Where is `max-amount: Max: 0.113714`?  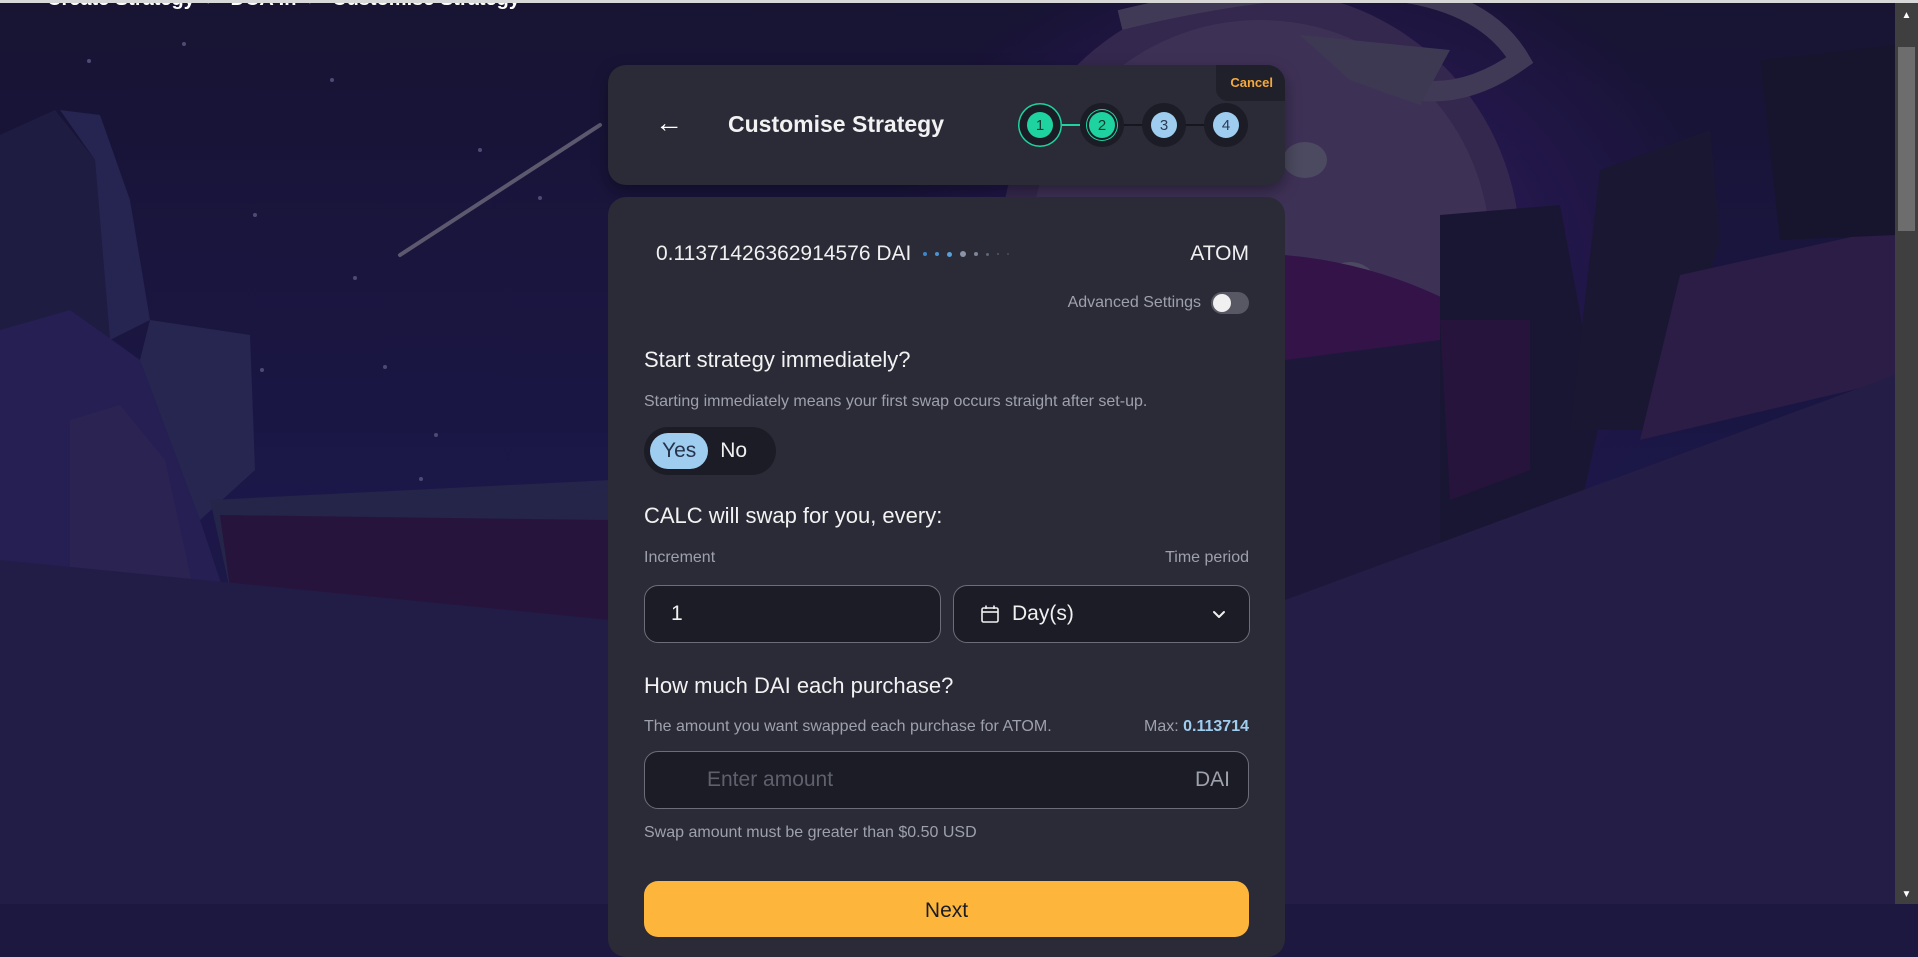 max-amount: Max: 0.113714 is located at coordinates (1196, 727).